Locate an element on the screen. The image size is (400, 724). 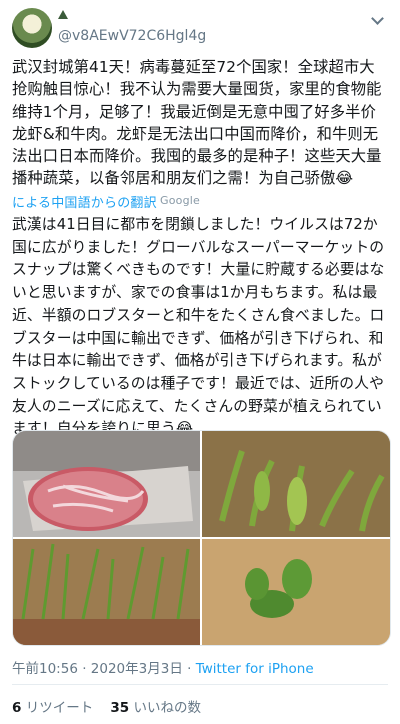
chevron-down-icon is located at coordinates (378, 20).